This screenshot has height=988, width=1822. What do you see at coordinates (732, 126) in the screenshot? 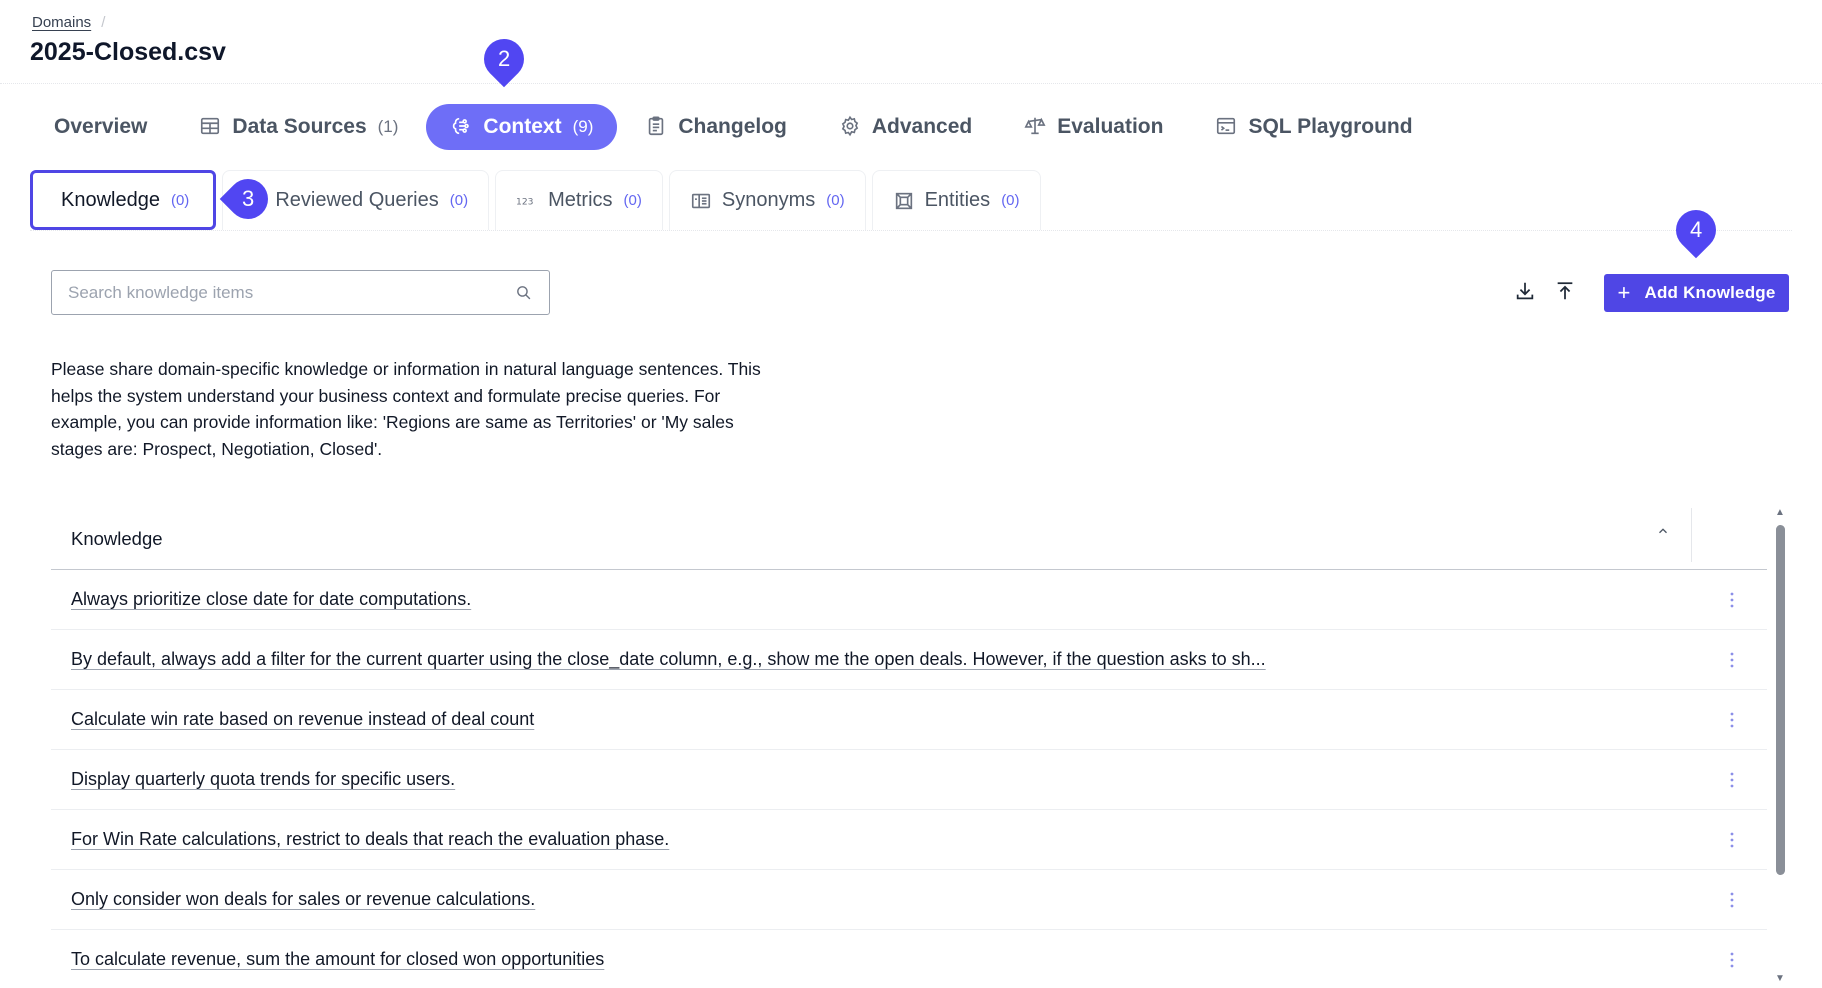
I see `tab-label: Changelog` at bounding box center [732, 126].